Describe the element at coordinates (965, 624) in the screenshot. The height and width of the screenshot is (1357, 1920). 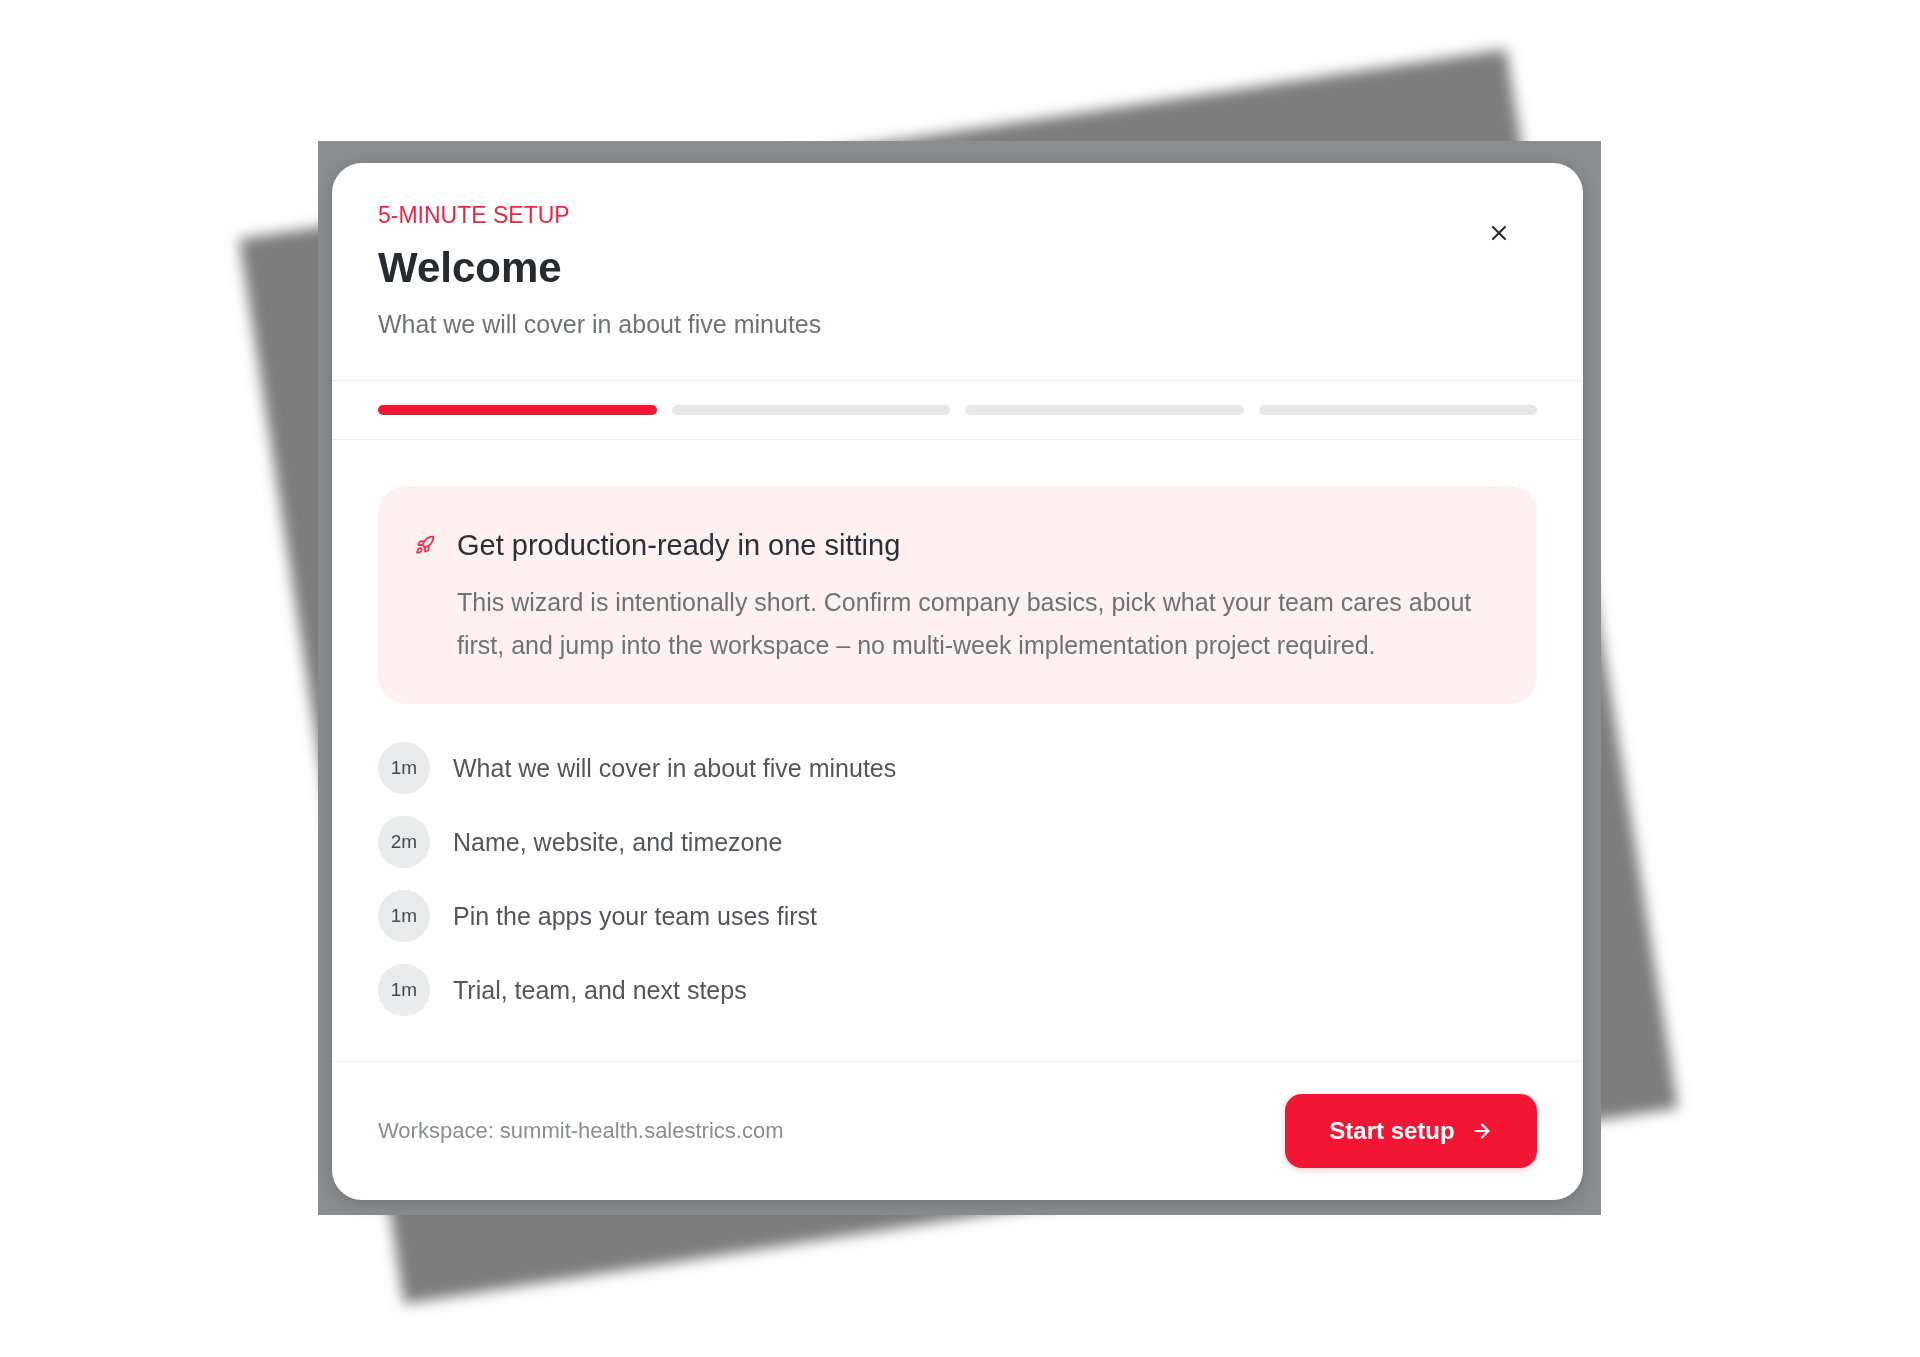
I see `callout-text: This wizard is intentionally short. Confirm company basics, pick what your team cares about first, and jump into the workspace – no multi-week implementation project required.` at that location.